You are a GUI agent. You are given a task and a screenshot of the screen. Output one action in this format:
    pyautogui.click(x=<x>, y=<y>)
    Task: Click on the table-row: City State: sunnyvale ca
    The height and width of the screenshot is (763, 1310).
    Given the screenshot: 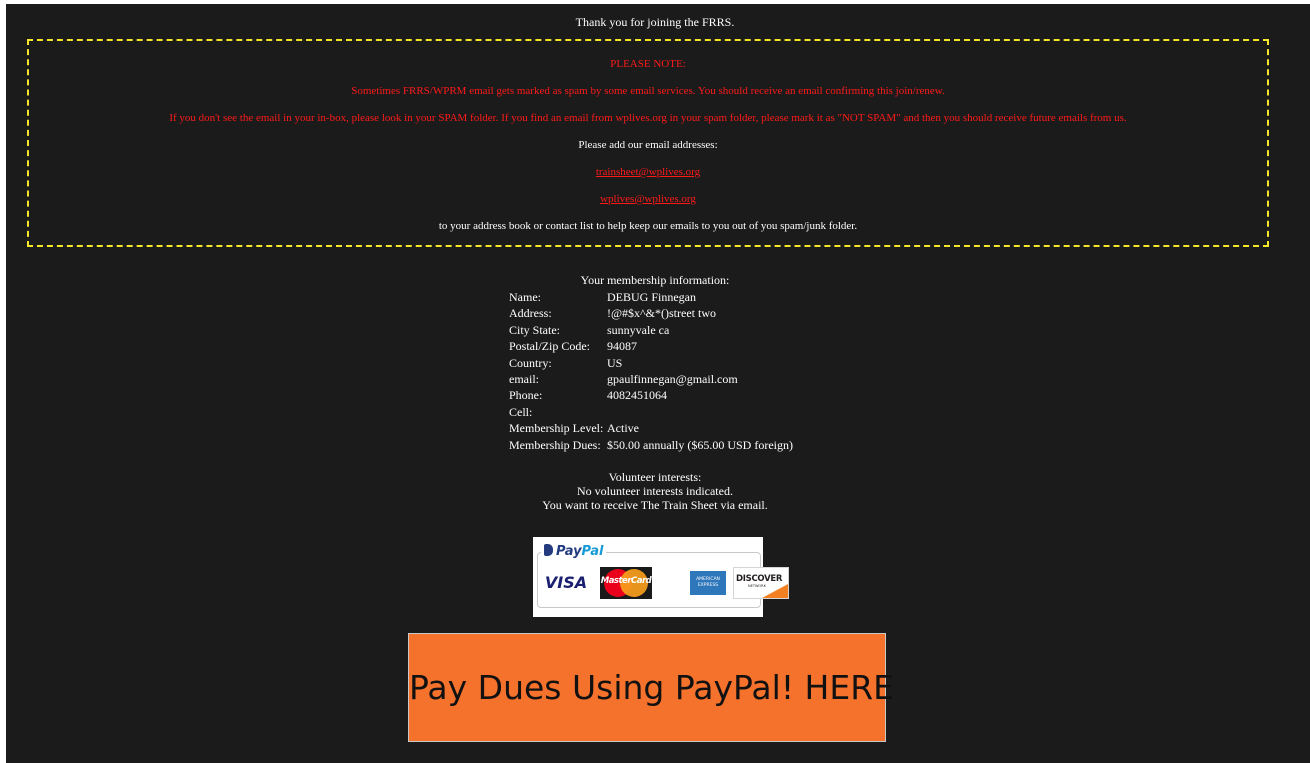 What is the action you would take?
    pyautogui.click(x=652, y=330)
    